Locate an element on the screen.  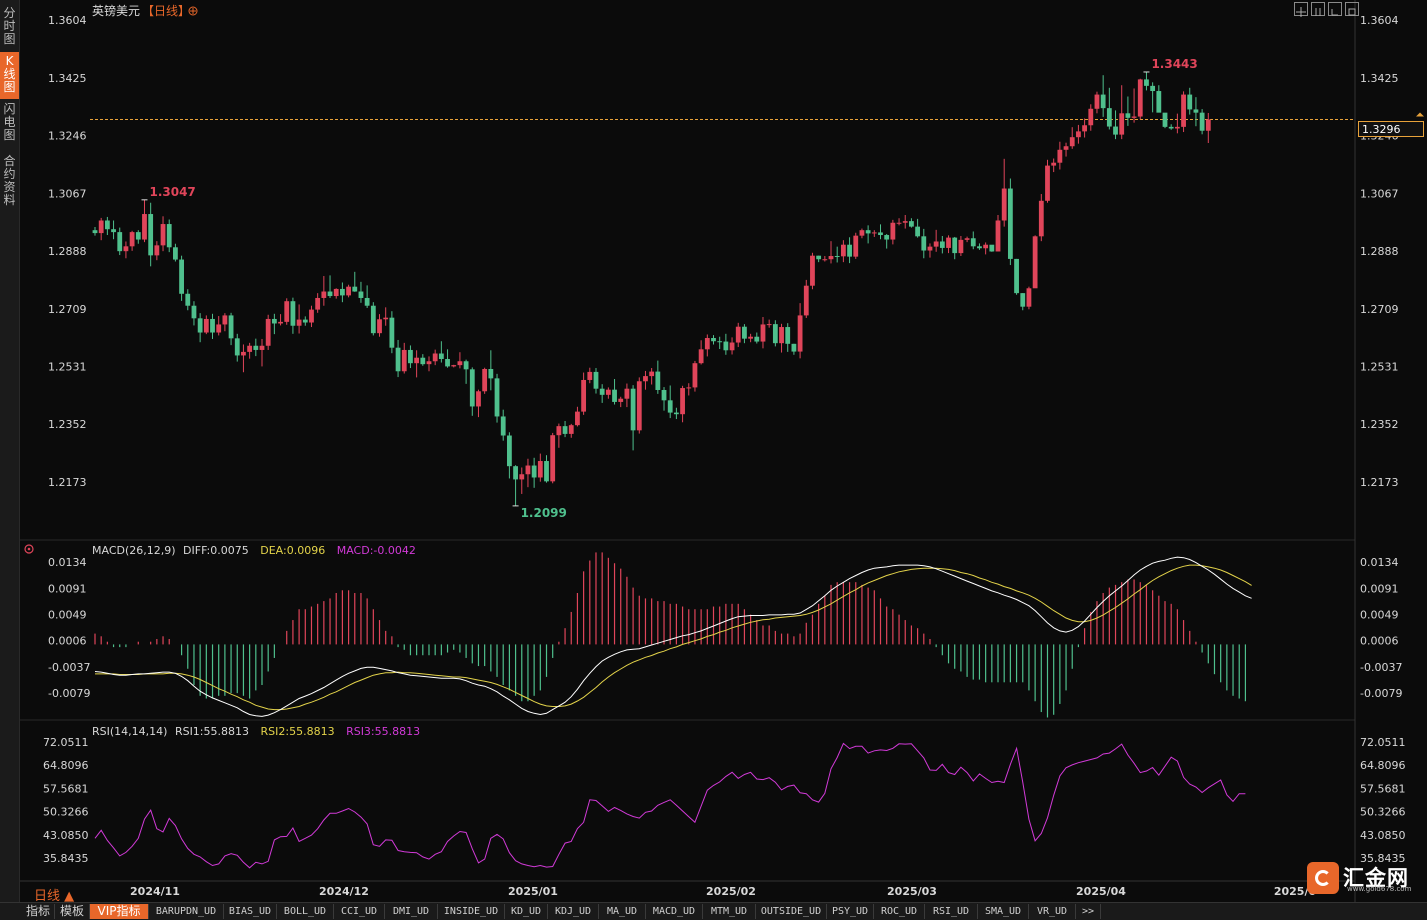
rsi-y-tick-right: 72.0511 is located at coordinates (1383, 742).